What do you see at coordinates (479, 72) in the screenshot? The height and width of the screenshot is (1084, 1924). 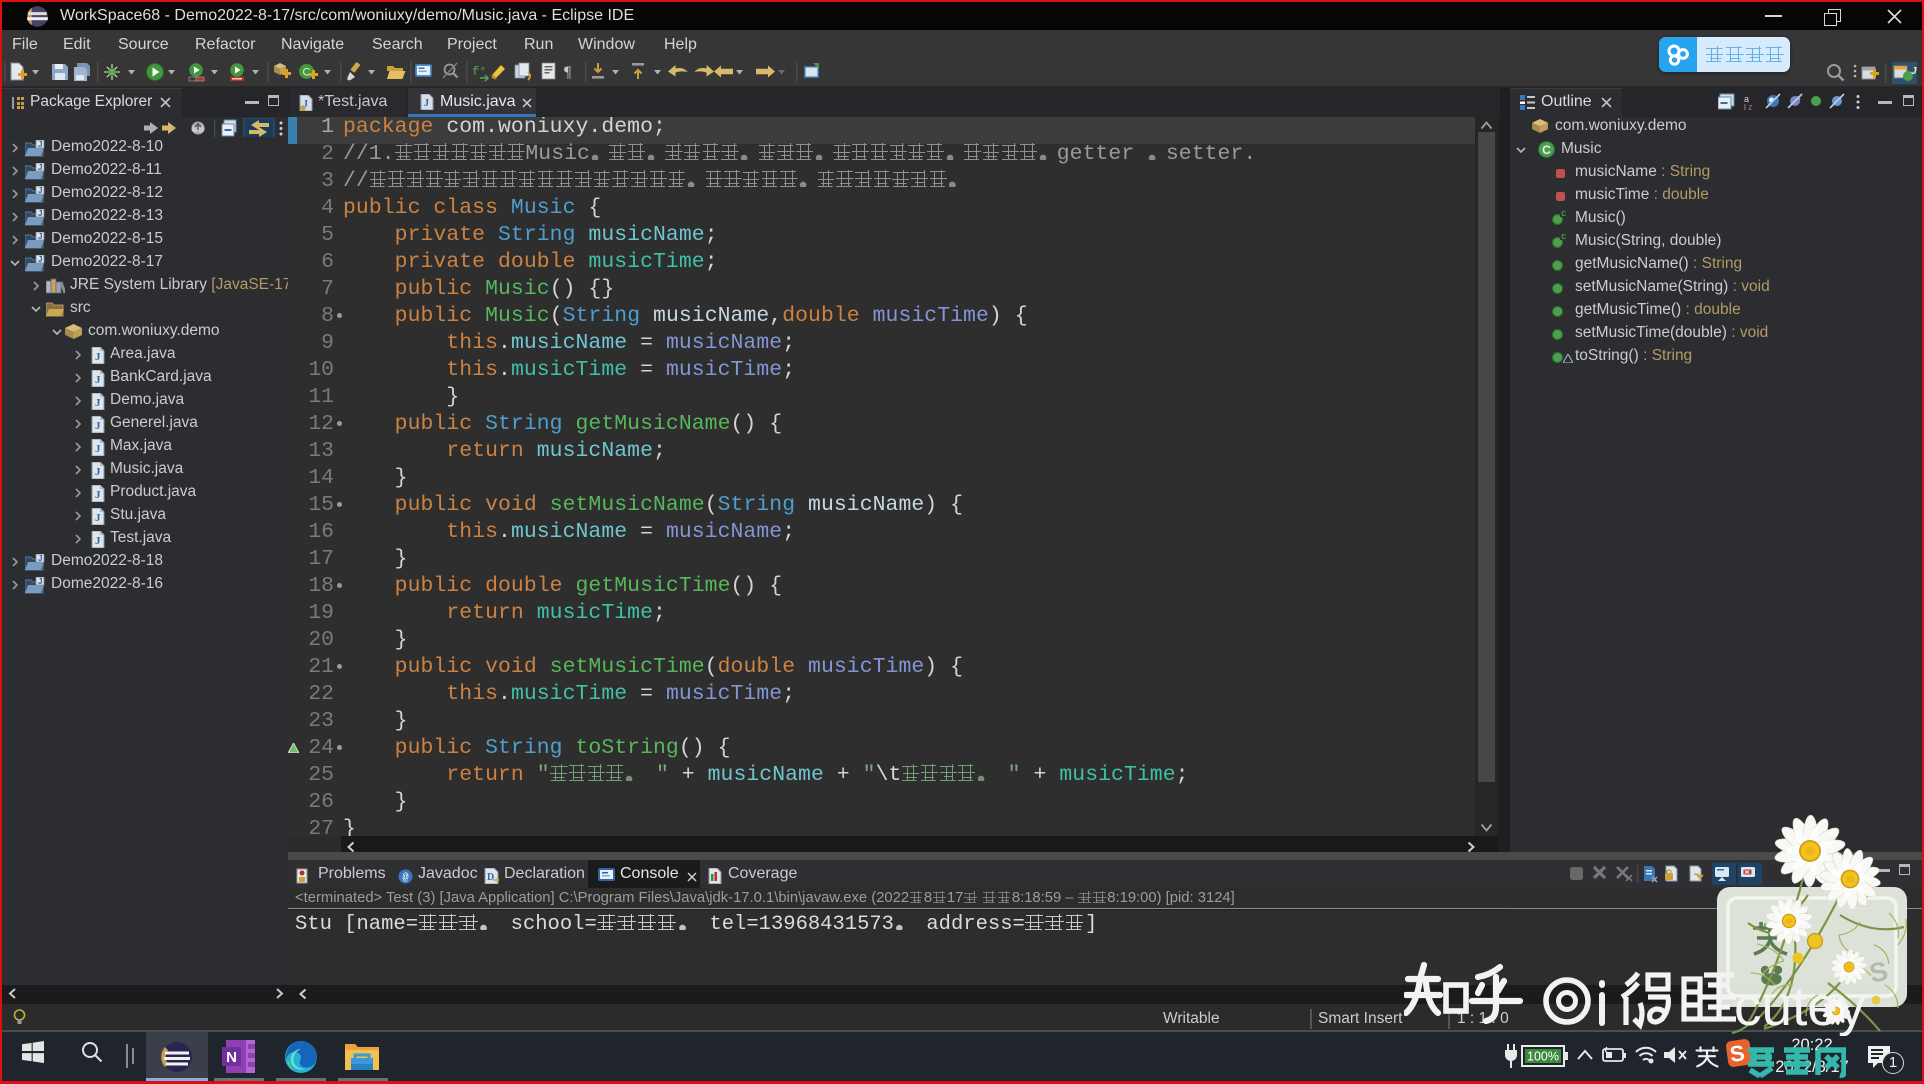 I see `svg-text: f°` at bounding box center [479, 72].